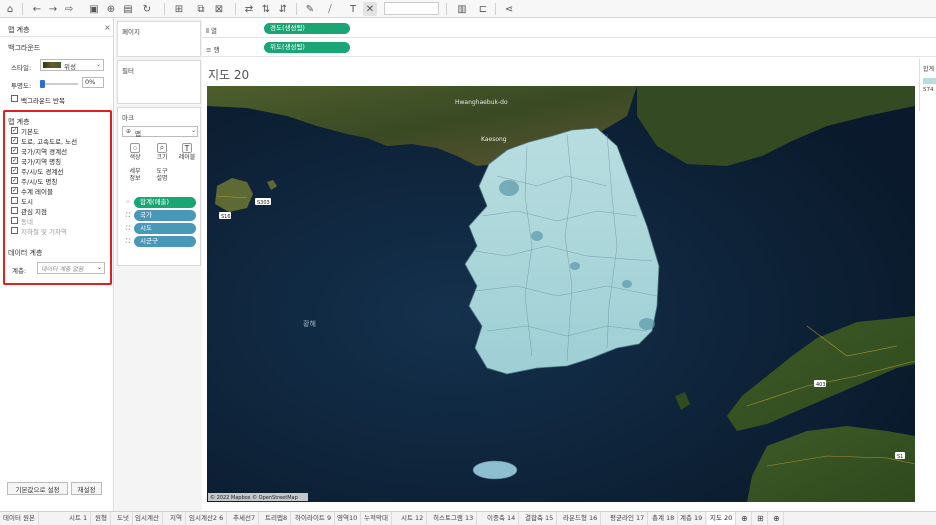 Image resolution: width=936 pixels, height=525 pixels. I want to click on tab-datasource: 데이터 원본, so click(19, 518).